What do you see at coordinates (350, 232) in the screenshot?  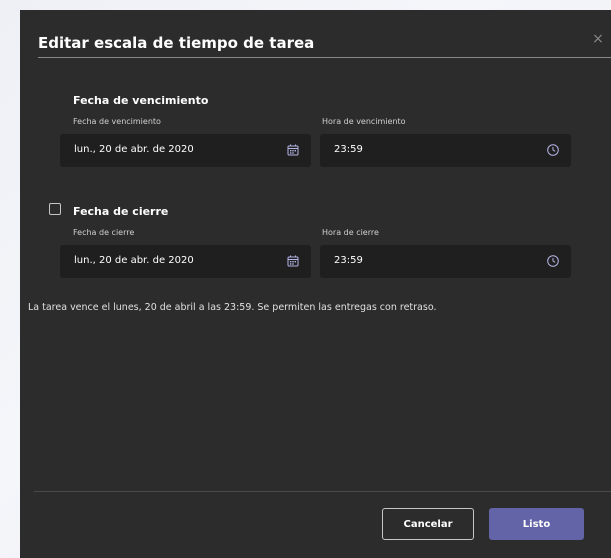 I see `close-time-label: Hora de cierre` at bounding box center [350, 232].